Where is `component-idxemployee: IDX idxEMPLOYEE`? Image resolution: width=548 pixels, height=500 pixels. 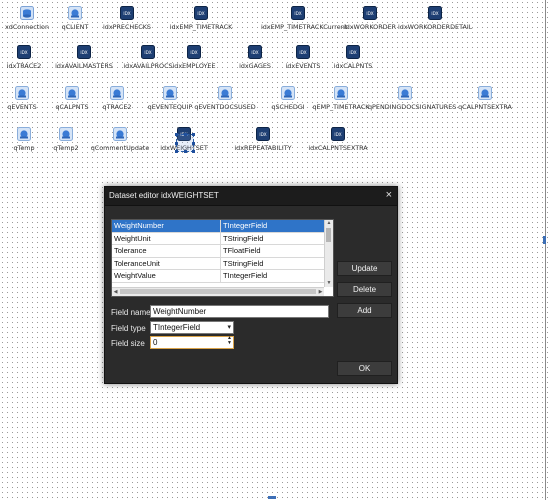
component-idxemployee: IDX idxEMPLOYEE is located at coordinates (194, 57).